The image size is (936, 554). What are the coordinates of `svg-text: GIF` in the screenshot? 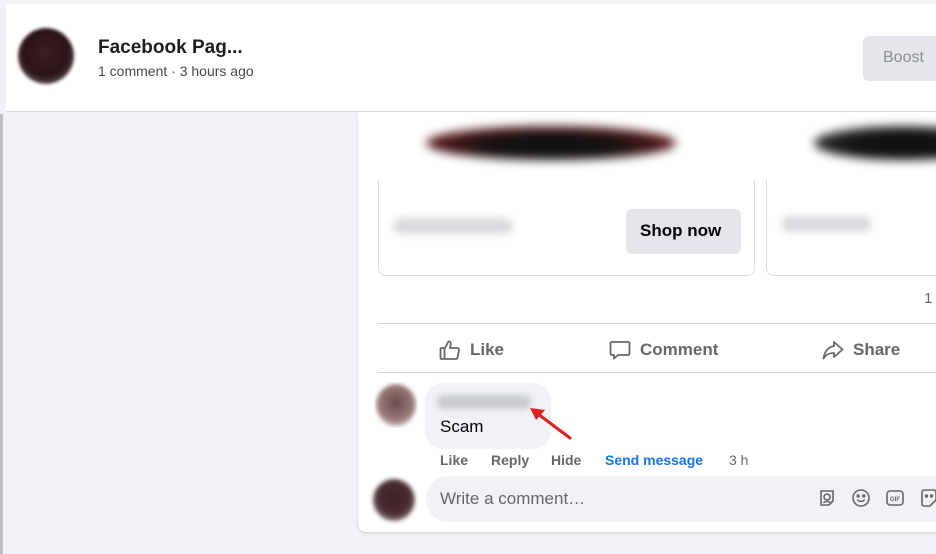 It's located at (895, 500).